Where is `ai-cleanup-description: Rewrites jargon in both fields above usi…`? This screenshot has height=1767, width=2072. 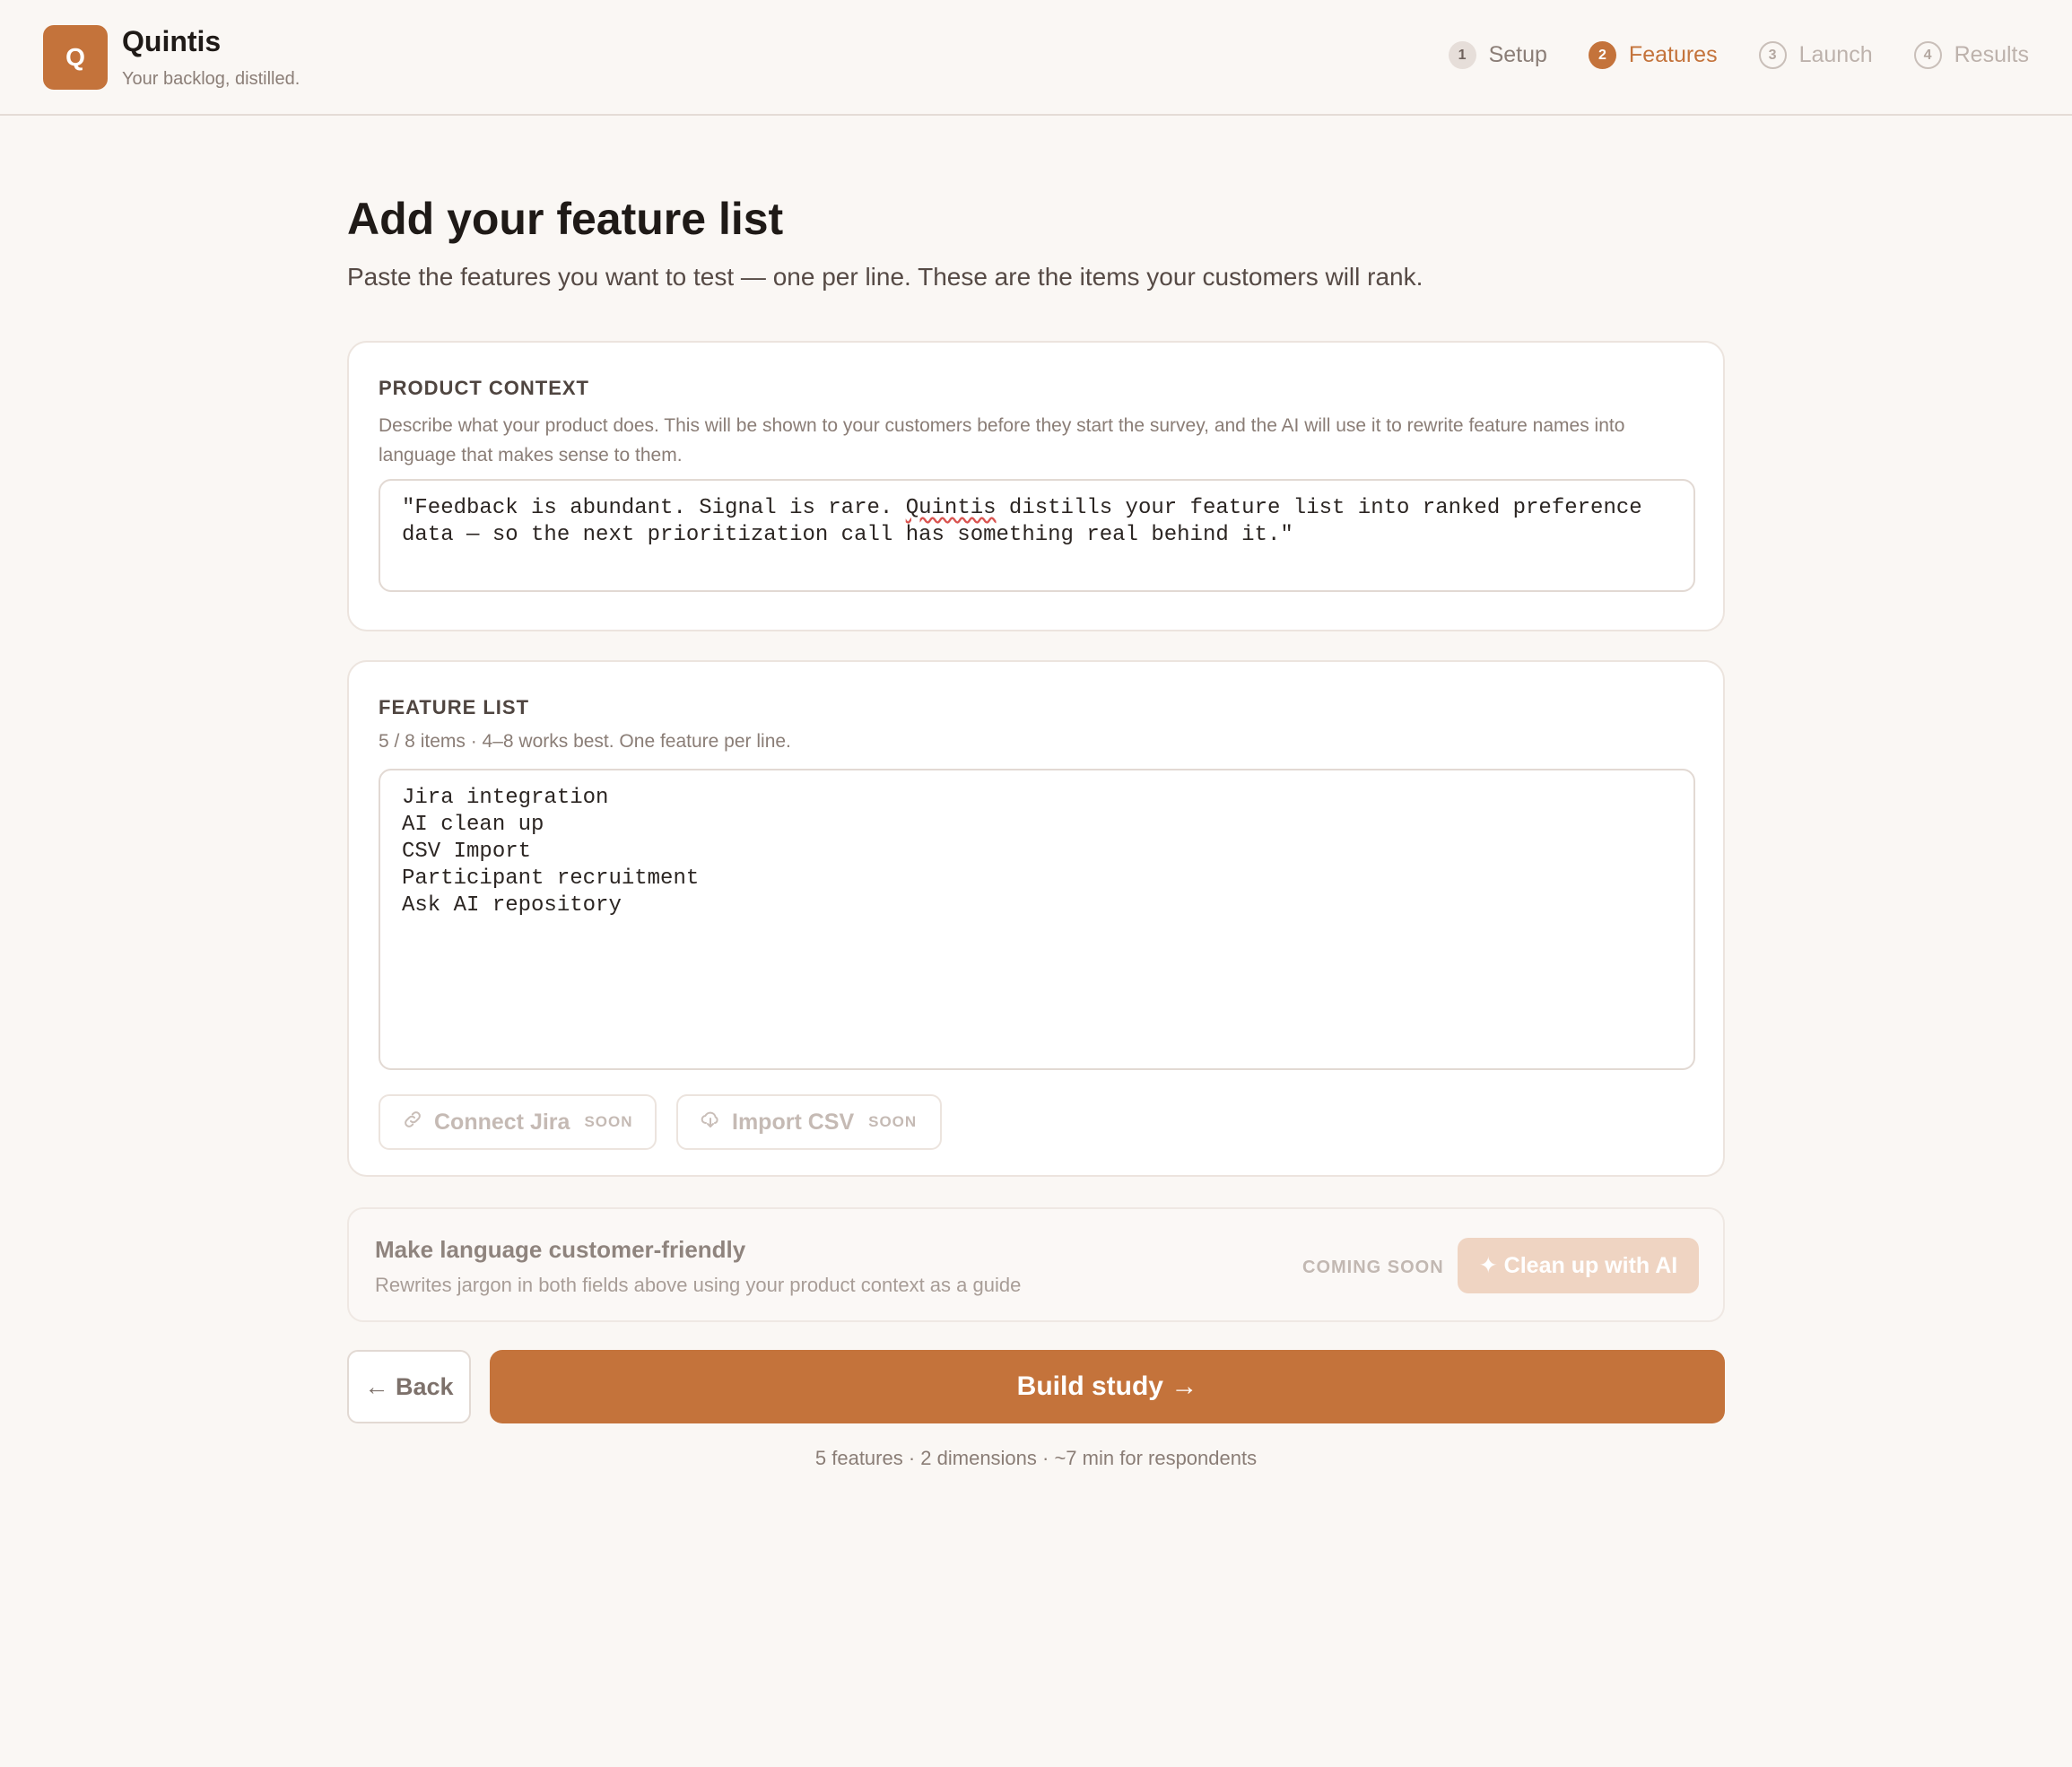 ai-cleanup-description: Rewrites jargon in both fields above usi… is located at coordinates (698, 1285).